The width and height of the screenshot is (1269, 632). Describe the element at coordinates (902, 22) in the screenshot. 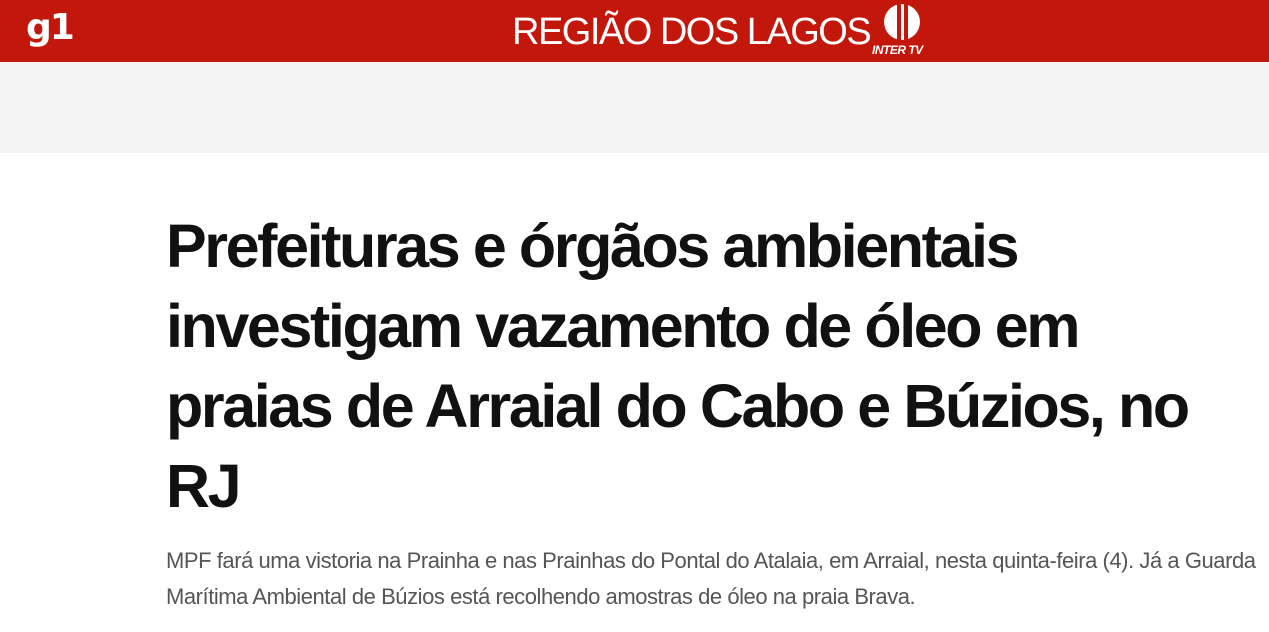

I see `intertv-globe-icon` at that location.